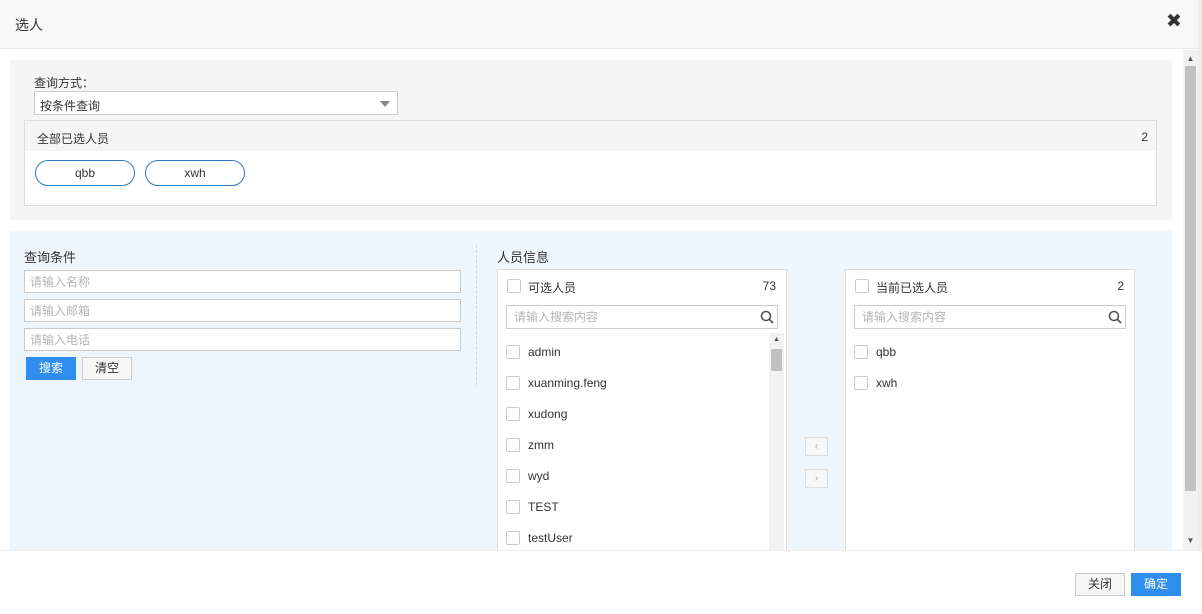 This screenshot has width=1202, height=614. What do you see at coordinates (195, 173) in the screenshot?
I see `selected-person-pill: xwh` at bounding box center [195, 173].